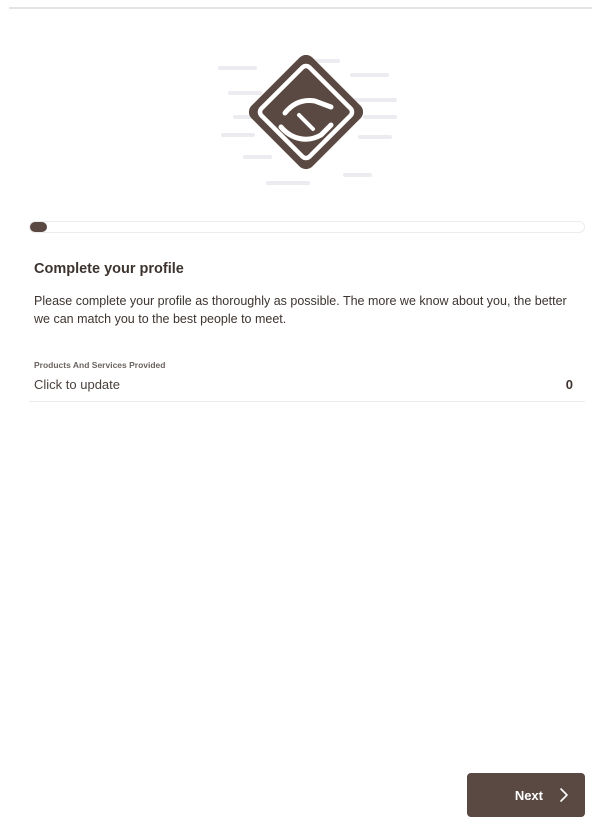  I want to click on handshake-icon, so click(307, 120).